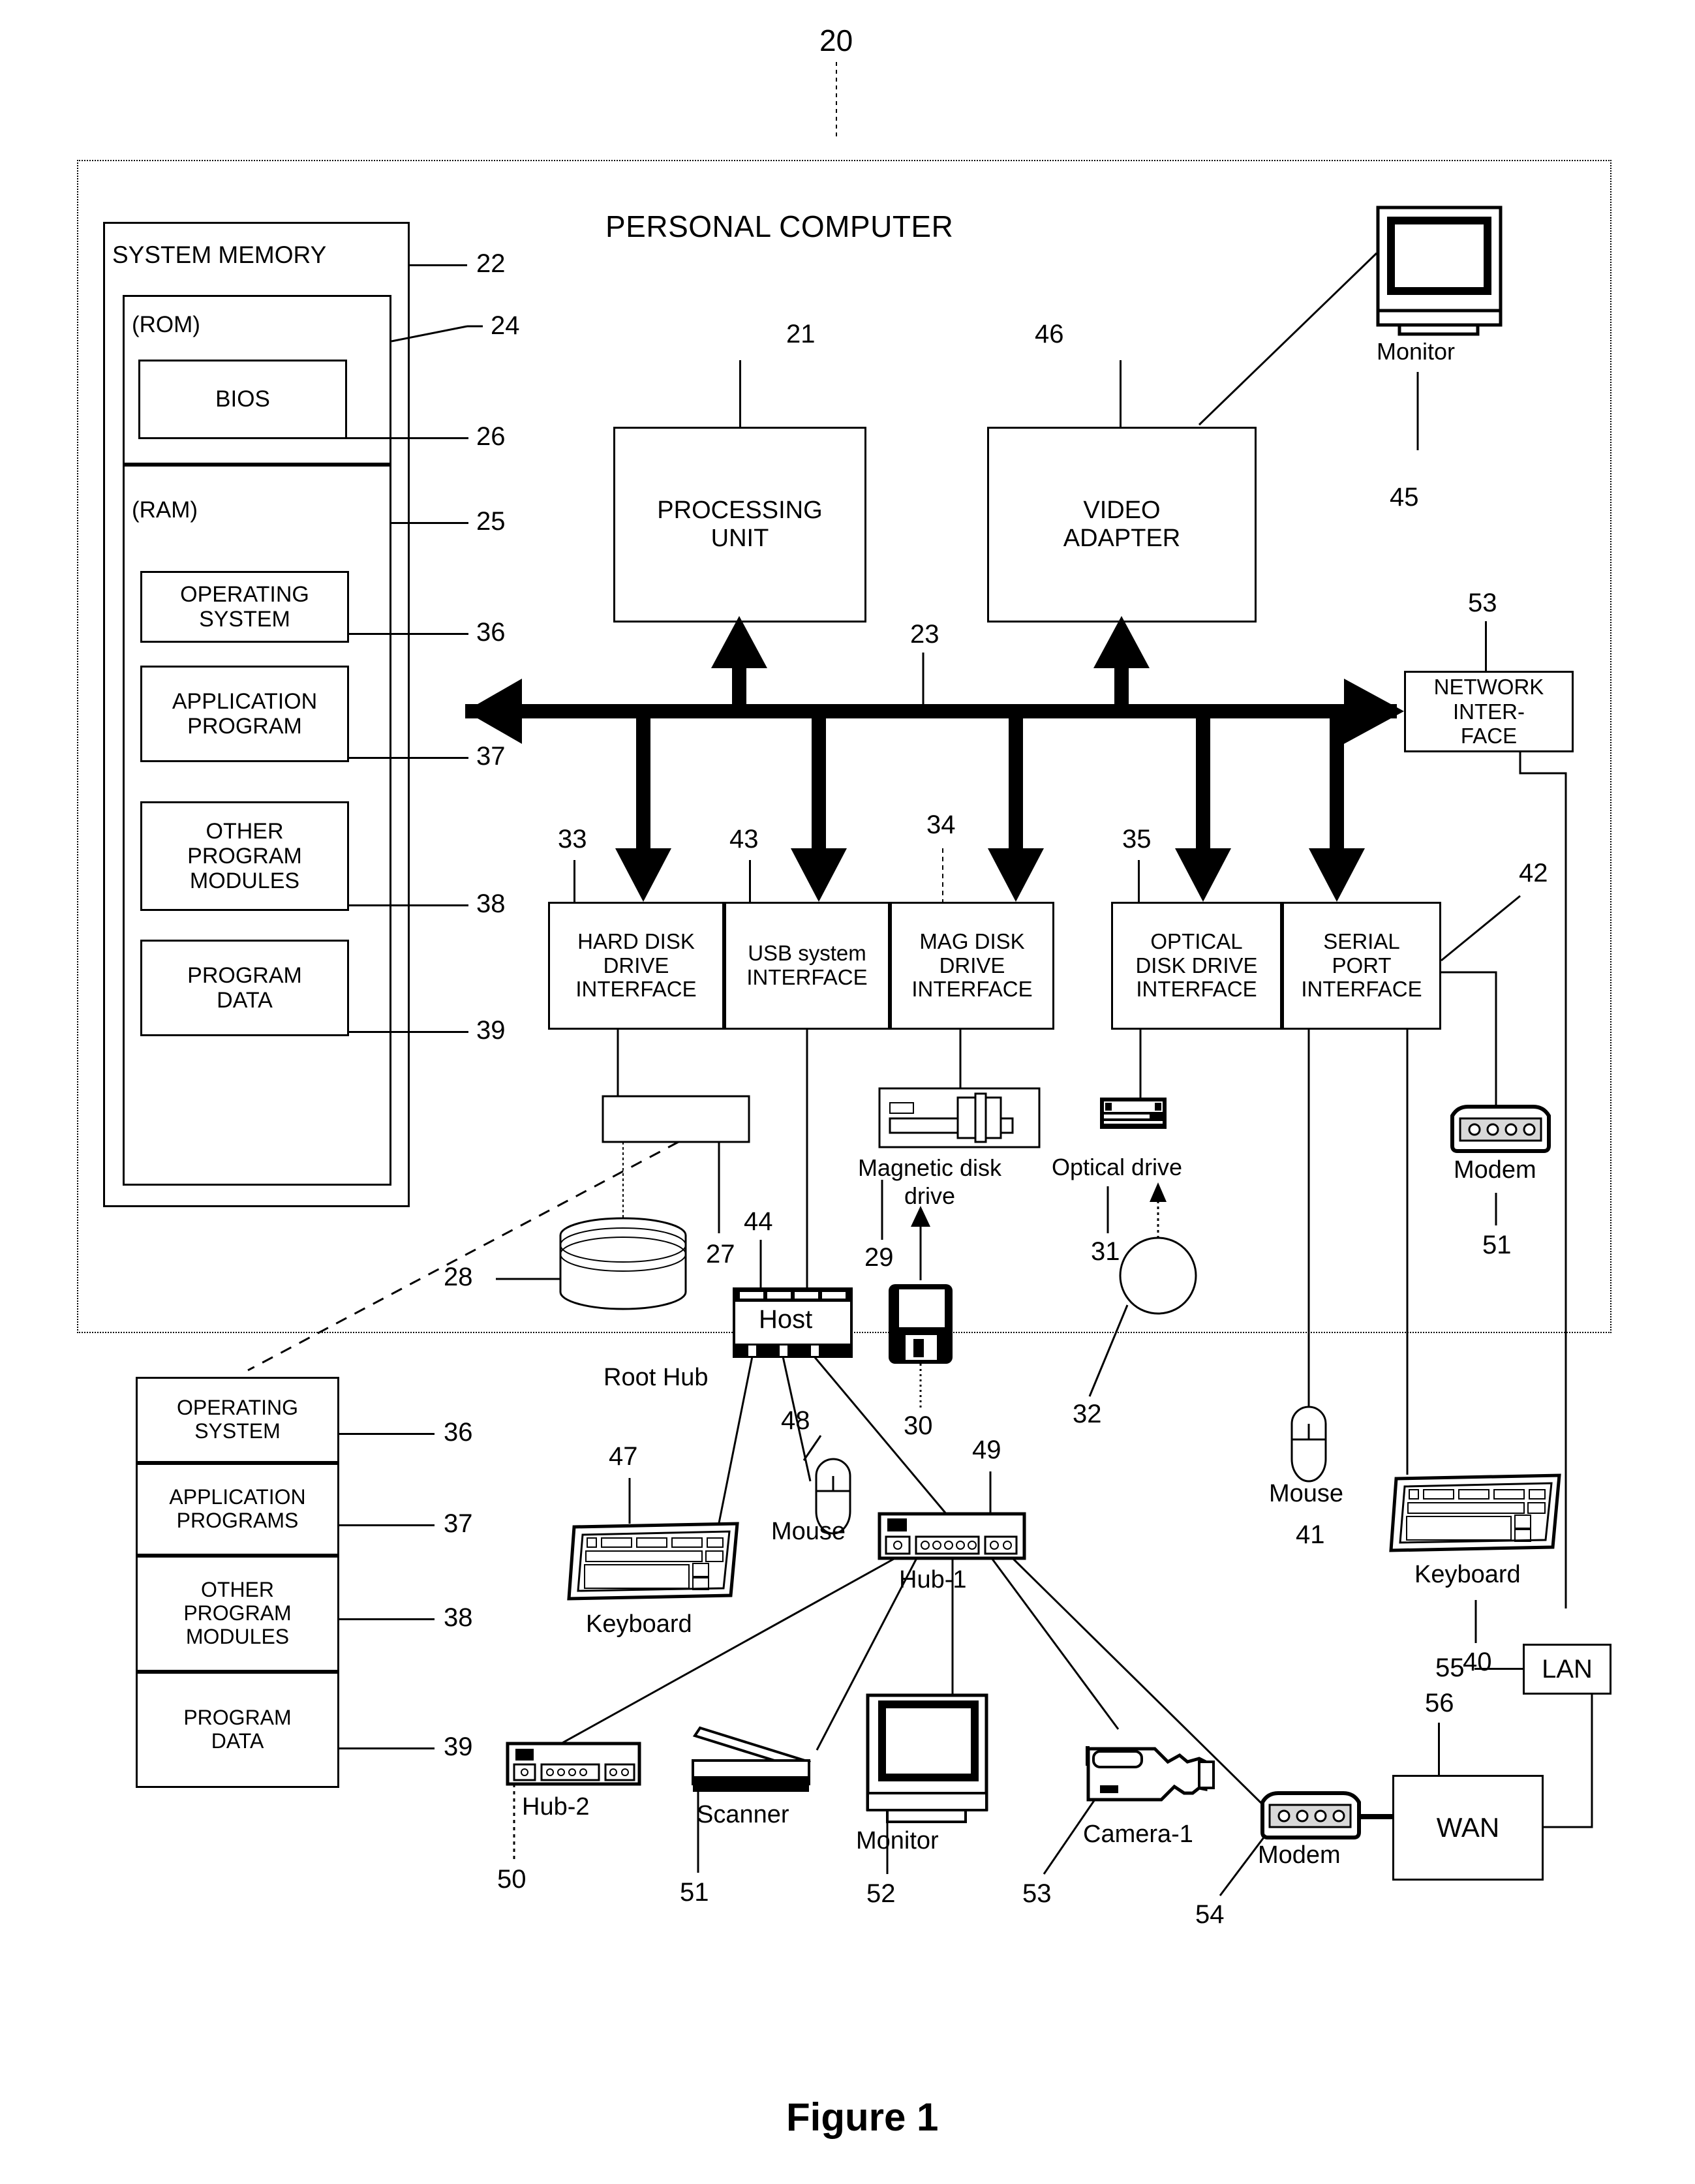  What do you see at coordinates (636, 966) in the screenshot?
I see `hard-disk-drive-interface-box: HARD DISK DRIVE INTERFACE` at bounding box center [636, 966].